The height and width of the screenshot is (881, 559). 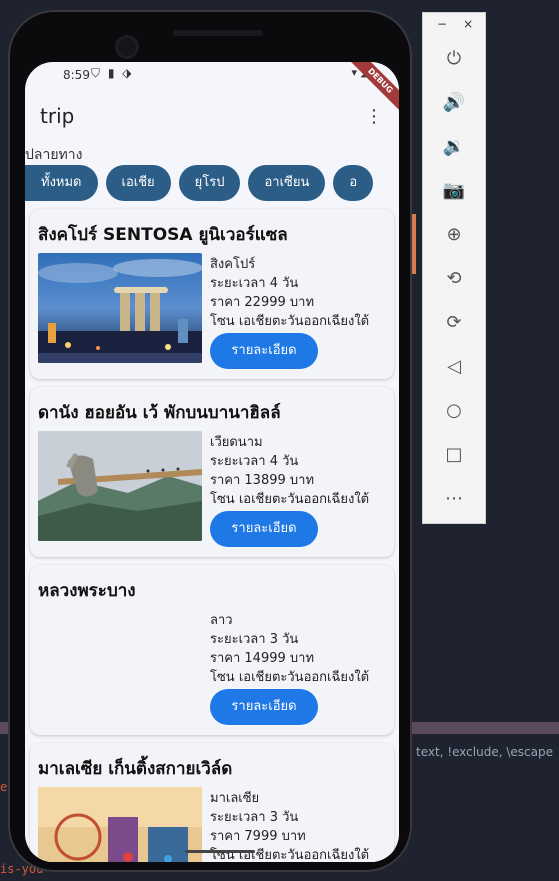 What do you see at coordinates (468, 24) in the screenshot?
I see `close-icon: ×` at bounding box center [468, 24].